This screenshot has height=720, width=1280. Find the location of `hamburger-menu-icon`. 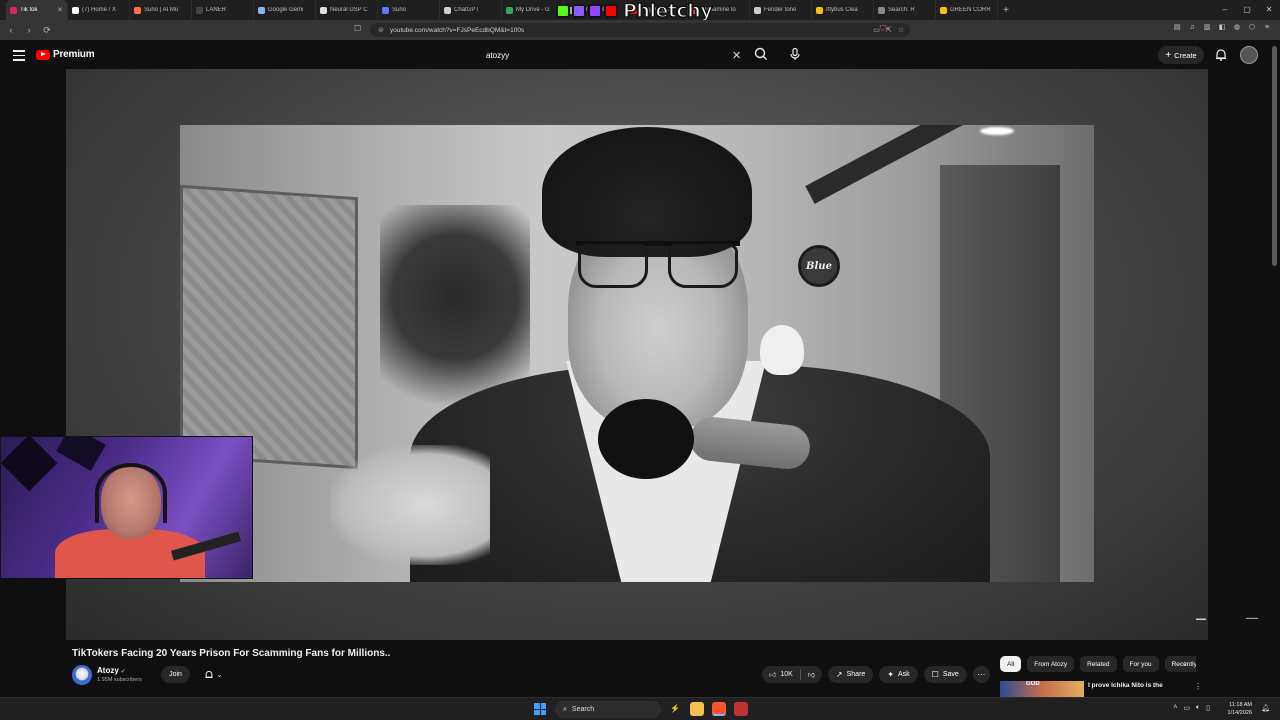

hamburger-menu-icon is located at coordinates (19, 56).